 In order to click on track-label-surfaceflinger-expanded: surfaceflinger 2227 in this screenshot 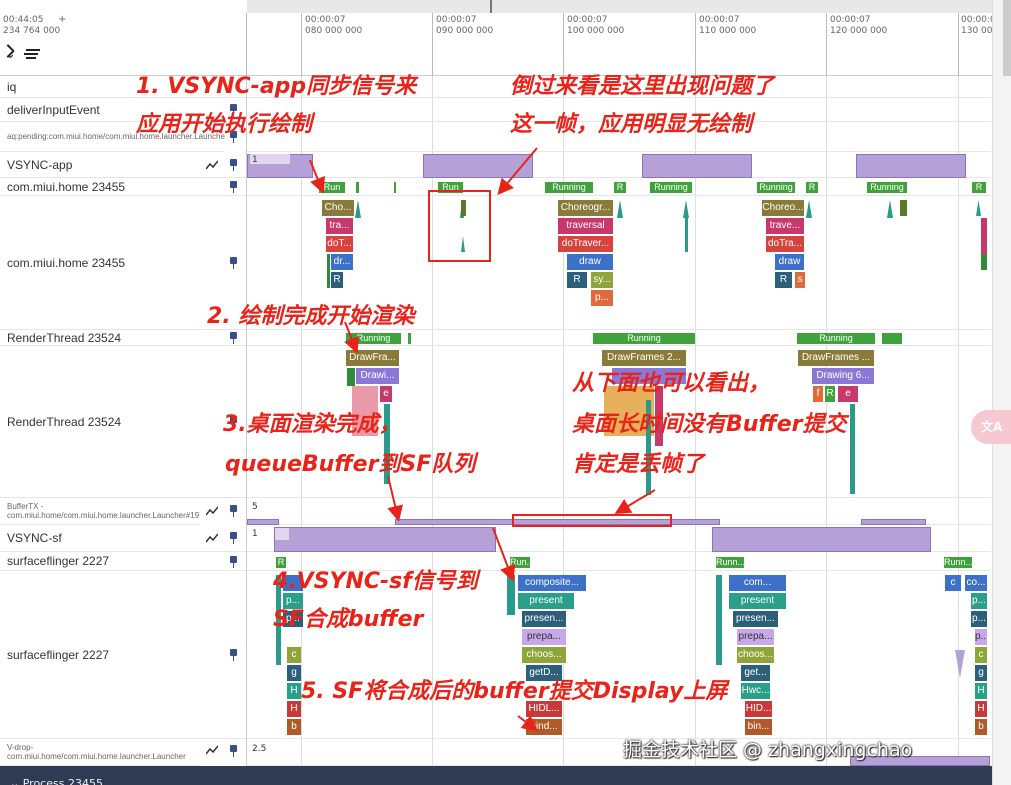, I will do `click(123, 655)`.